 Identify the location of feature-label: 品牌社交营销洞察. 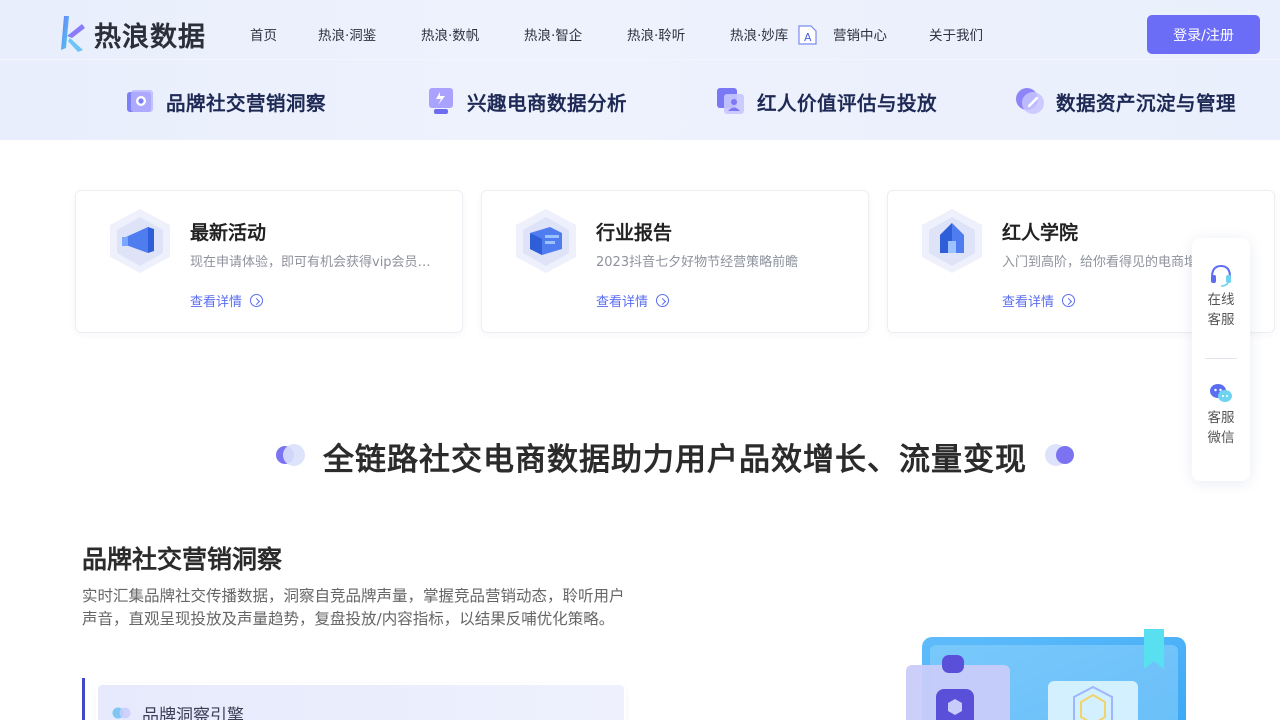
(246, 103).